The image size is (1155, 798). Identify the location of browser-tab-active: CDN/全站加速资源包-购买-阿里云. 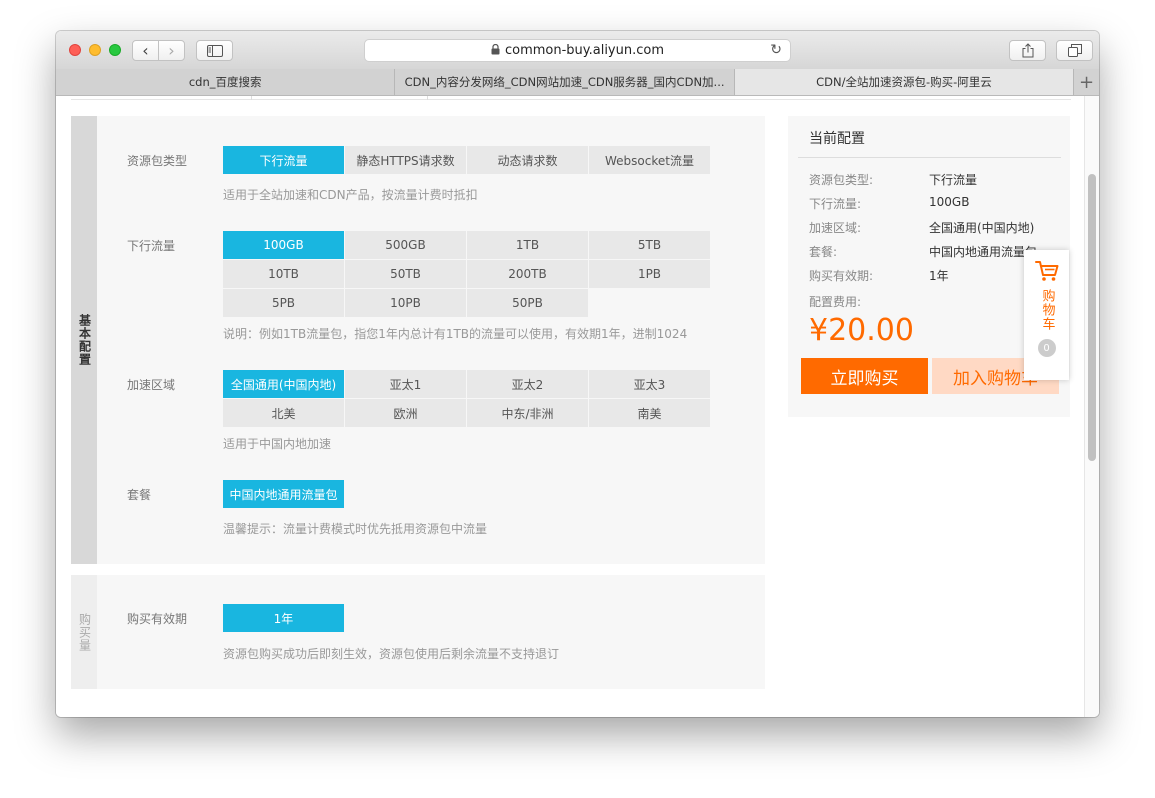
(904, 82).